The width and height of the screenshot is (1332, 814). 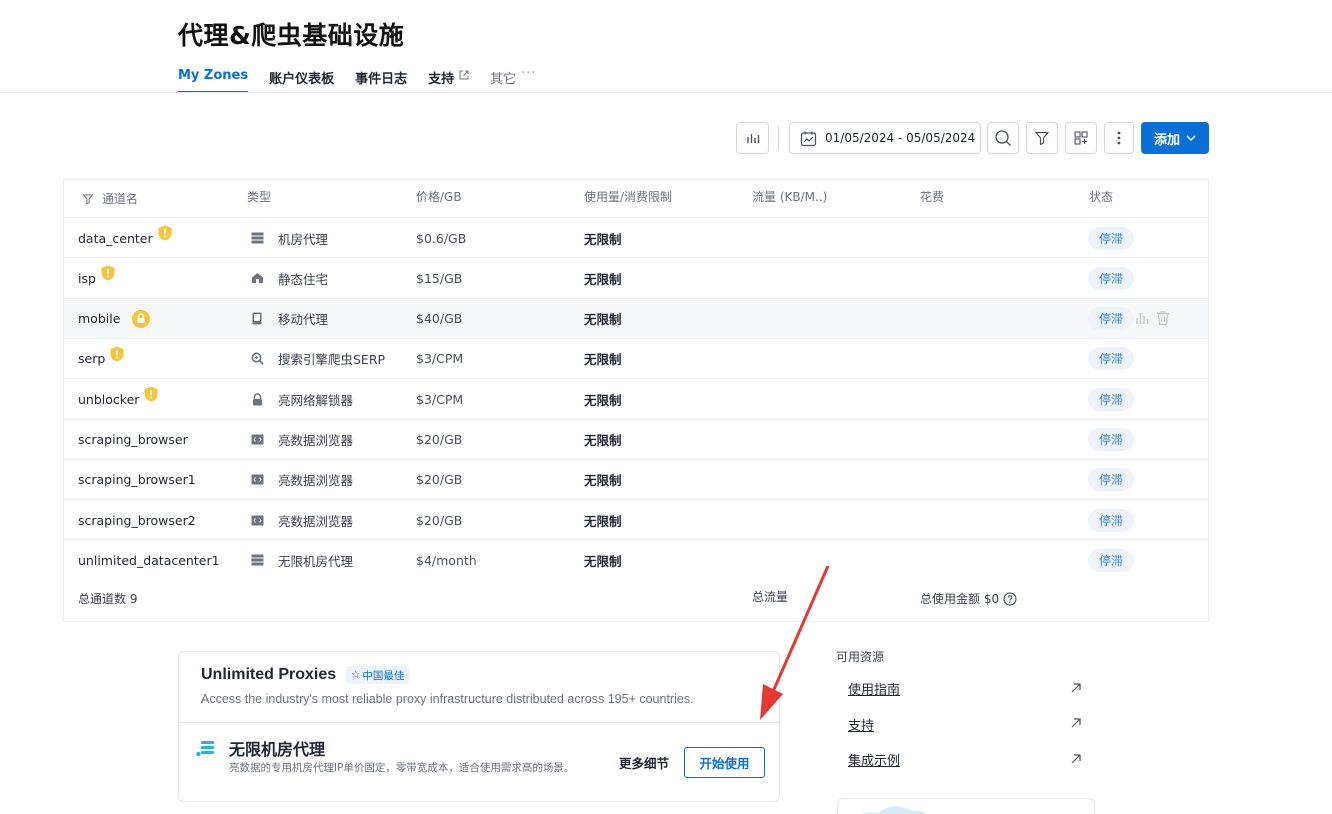 What do you see at coordinates (479, 722) in the screenshot?
I see `card-divider` at bounding box center [479, 722].